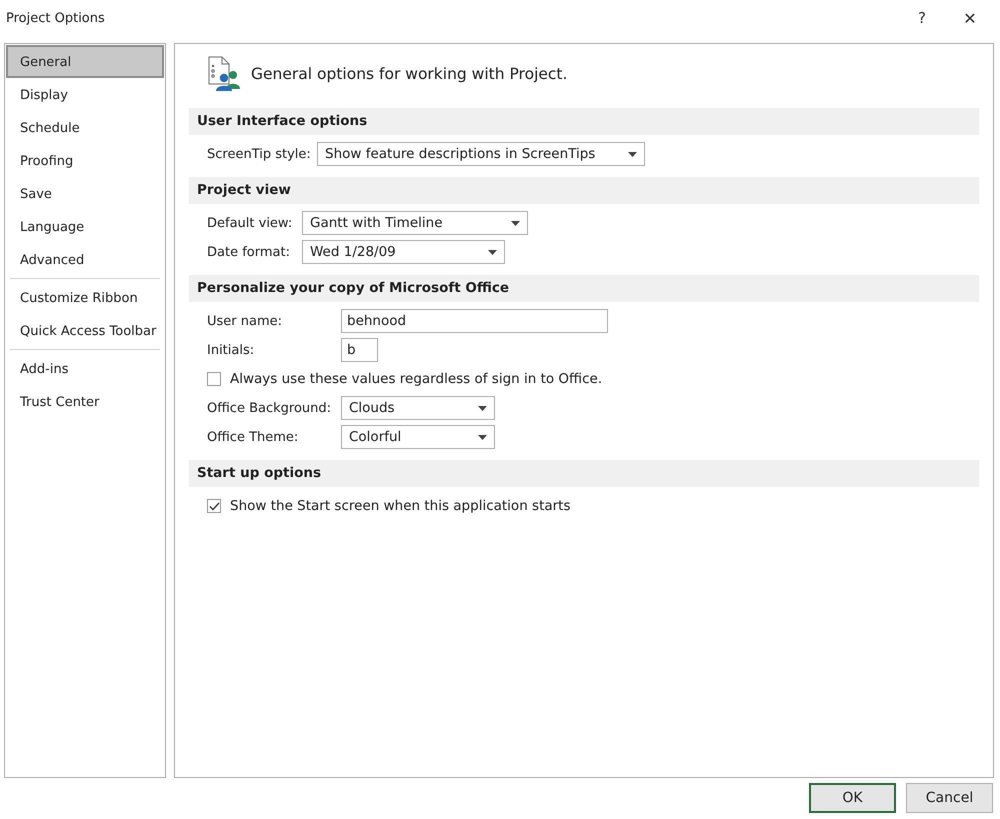 The image size is (1000, 819). I want to click on help-button: ?, so click(922, 18).